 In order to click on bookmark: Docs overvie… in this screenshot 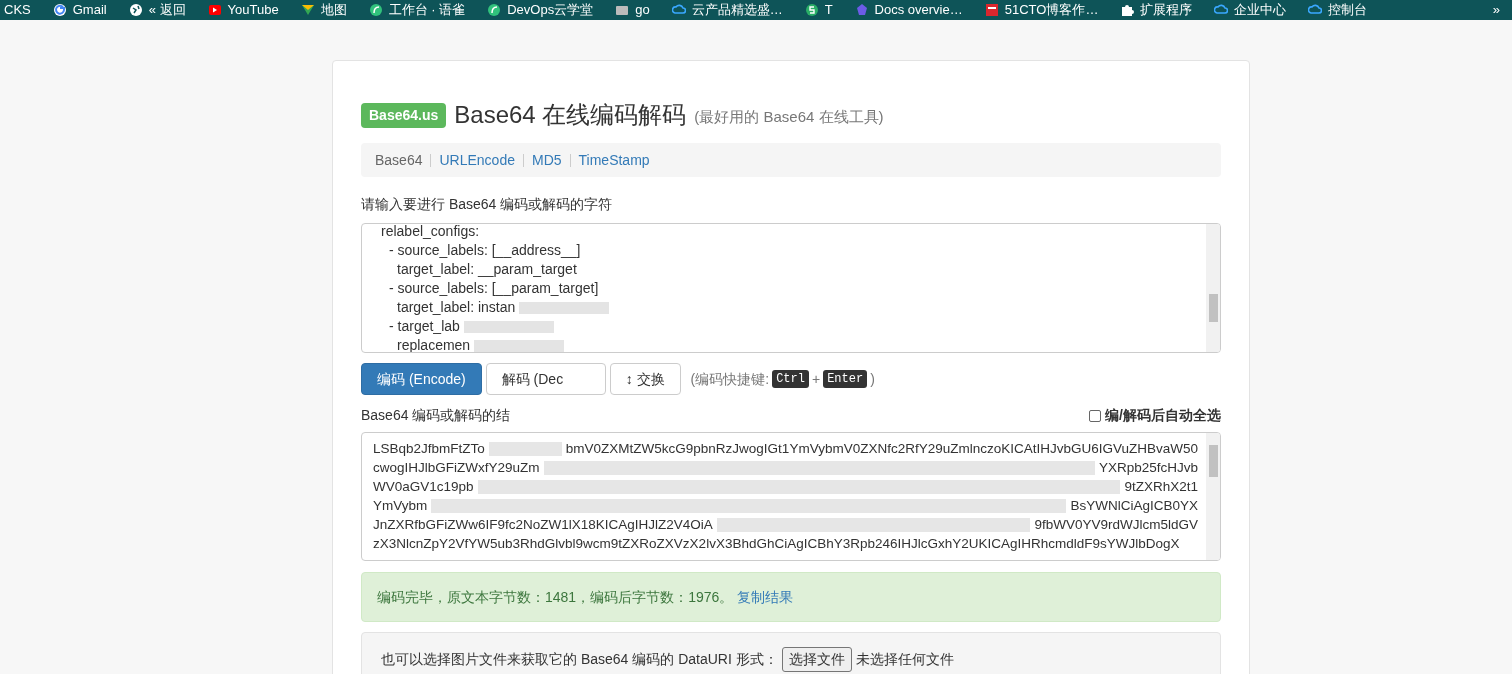, I will do `click(908, 10)`.